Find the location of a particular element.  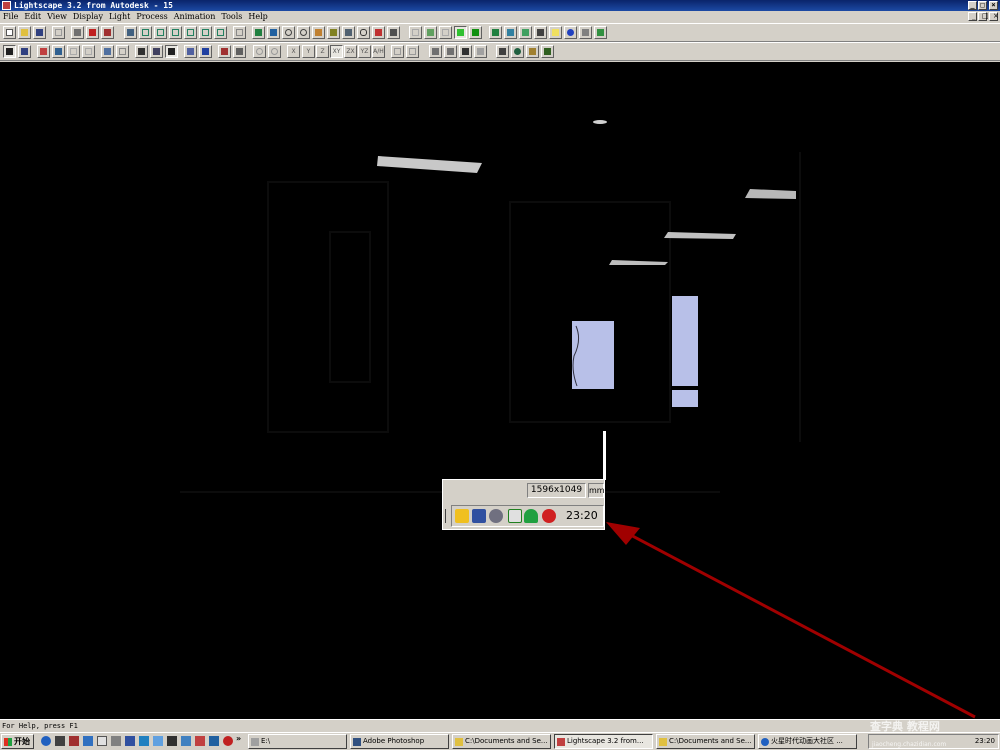

help-button is located at coordinates (92, 32).